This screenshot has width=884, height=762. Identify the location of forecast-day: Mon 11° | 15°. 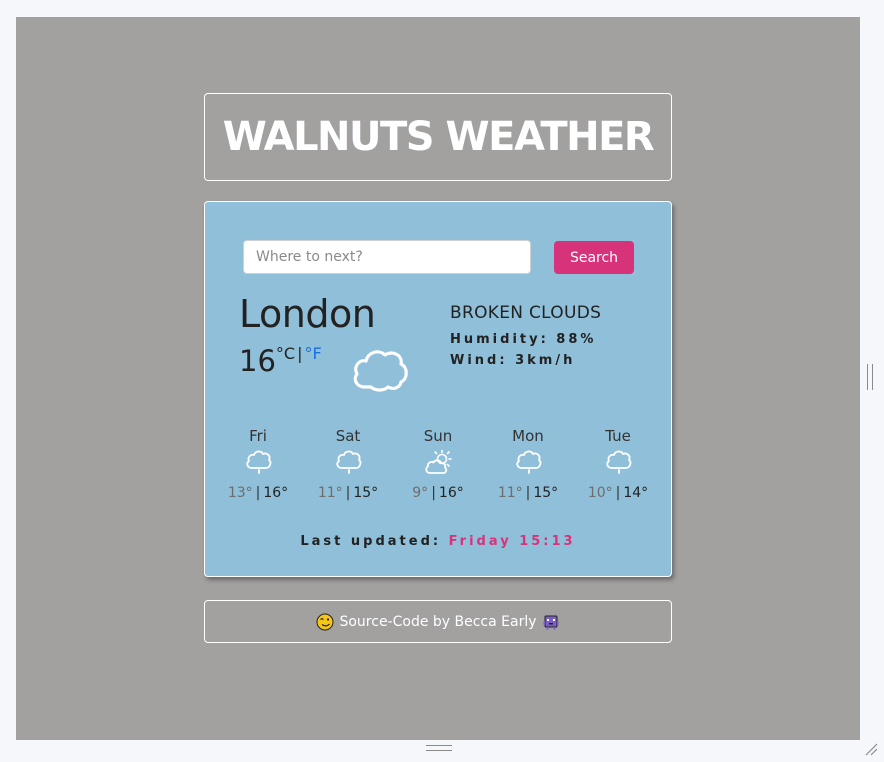
(528, 464).